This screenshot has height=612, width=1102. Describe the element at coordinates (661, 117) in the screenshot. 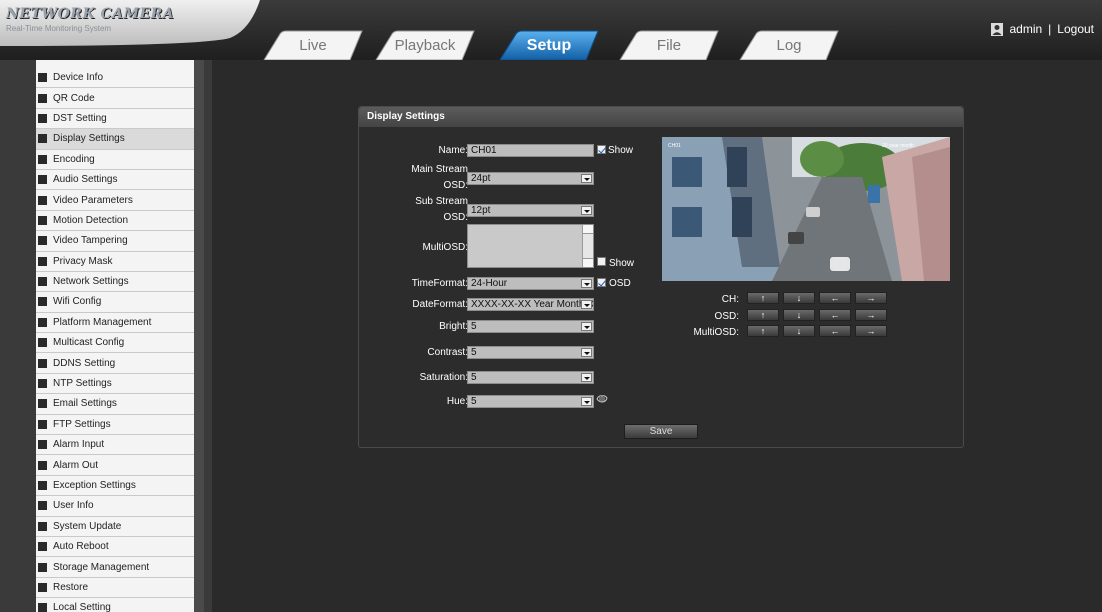

I see `panel-title: Display Settings` at that location.